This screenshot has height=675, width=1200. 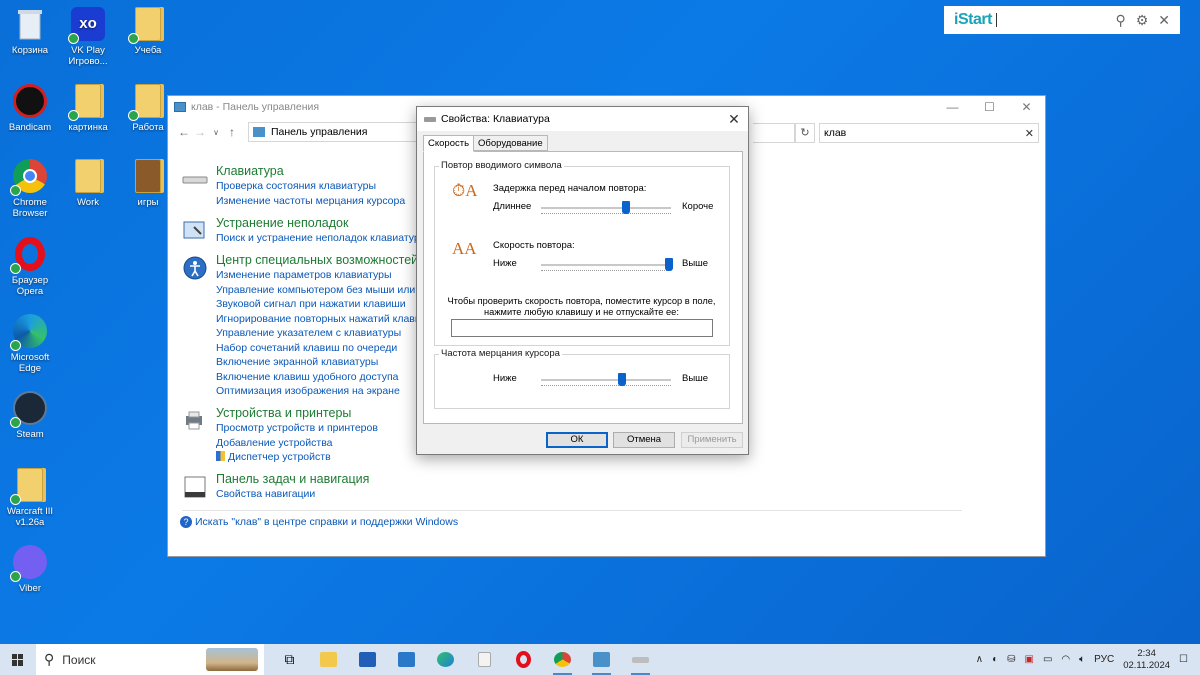 I want to click on link-keypress-sound: Звуковой сигнал при нажатии клавиши, so click(x=328, y=304).